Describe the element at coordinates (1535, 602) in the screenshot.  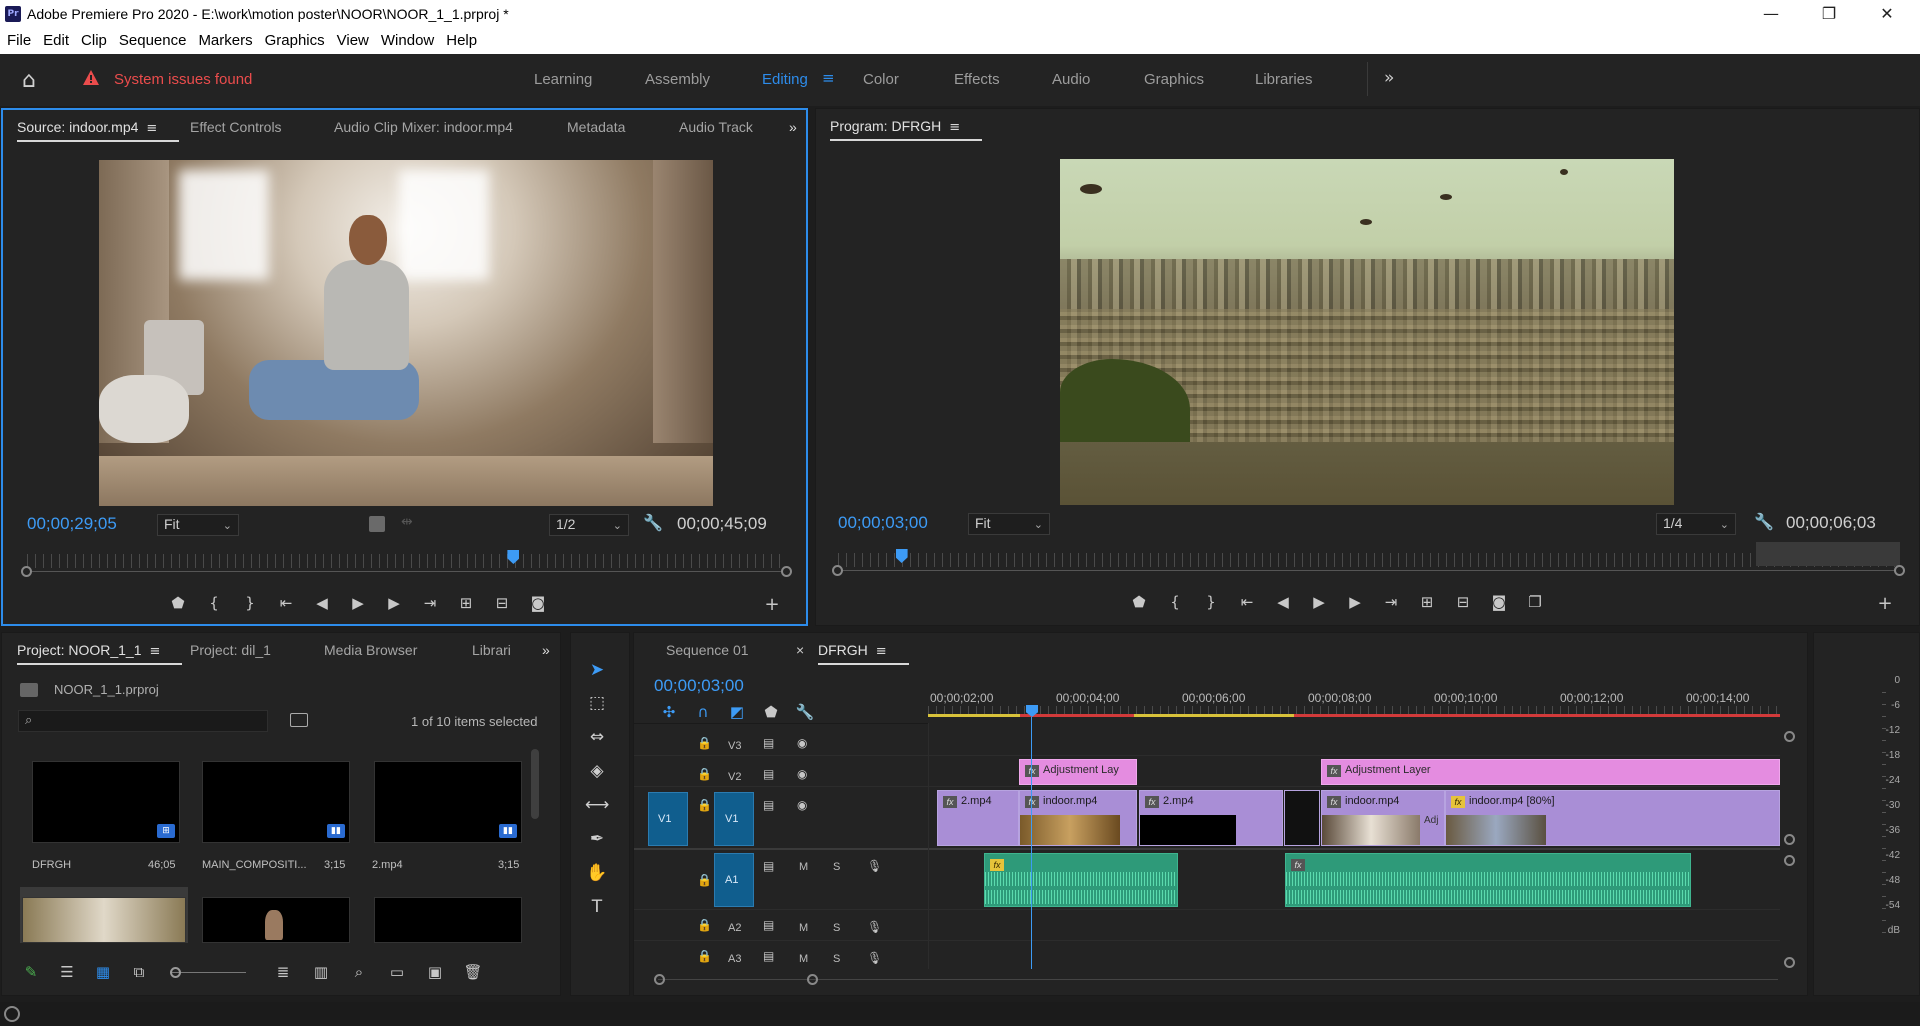
I see `comparison-view-icon: ❐` at that location.